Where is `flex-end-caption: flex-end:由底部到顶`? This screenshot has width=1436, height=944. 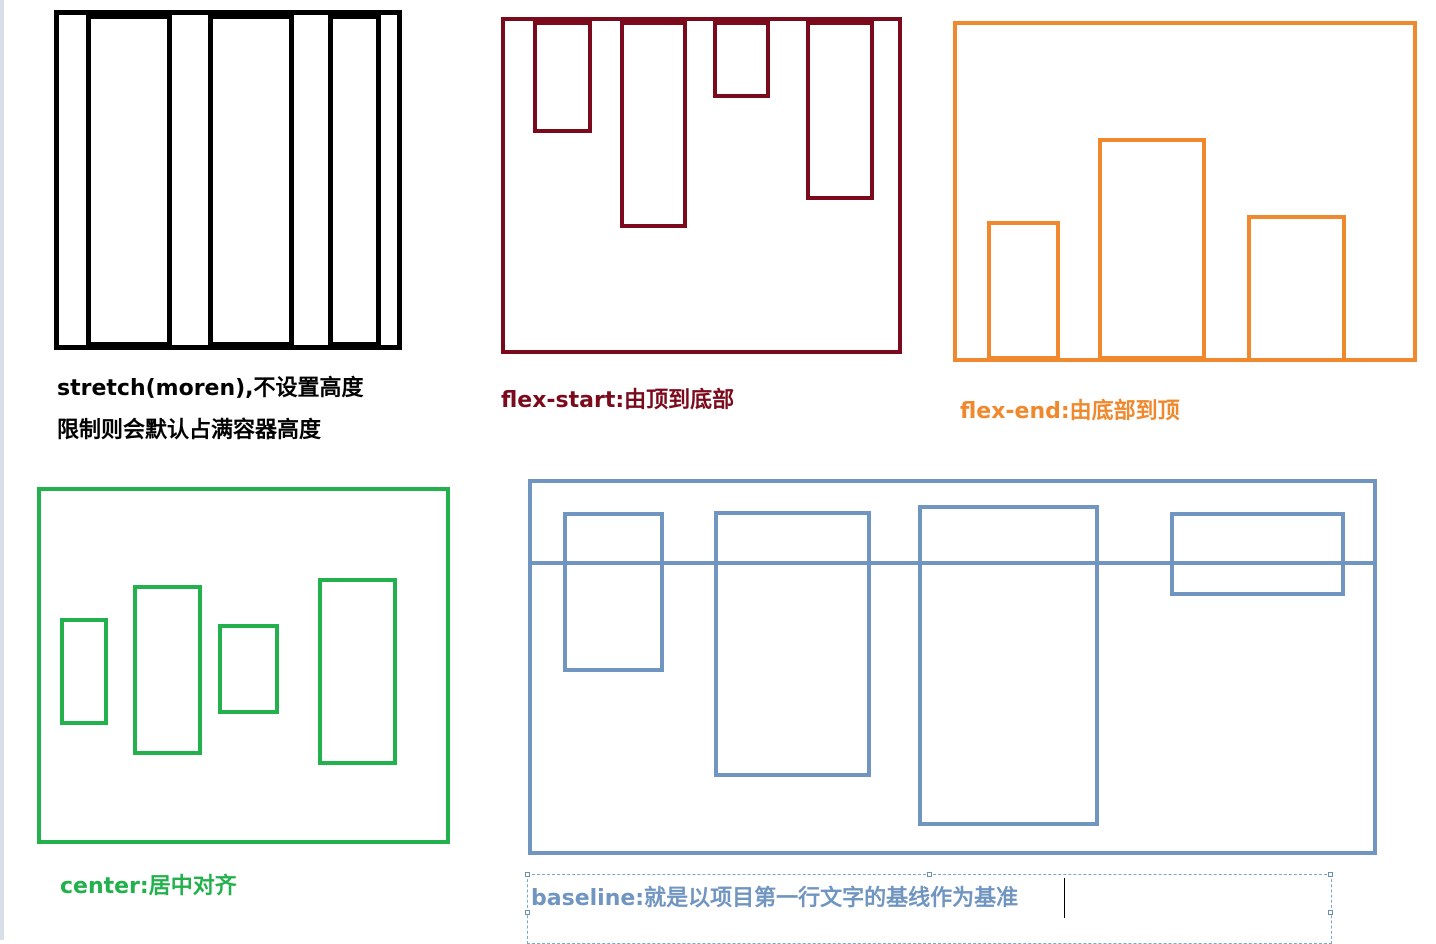
flex-end-caption: flex-end:由底部到顶 is located at coordinates (1070, 411).